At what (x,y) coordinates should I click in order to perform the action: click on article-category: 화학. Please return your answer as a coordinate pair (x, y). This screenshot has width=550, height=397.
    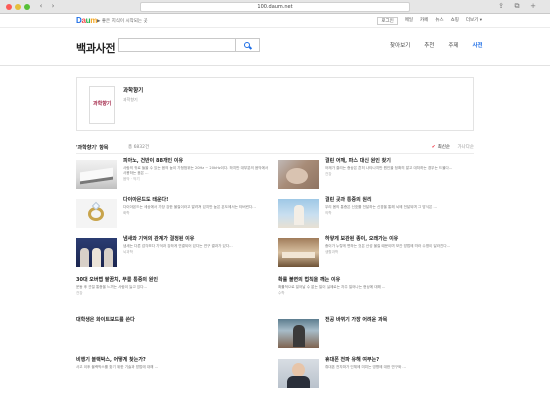
    Looking at the image, I should click on (126, 213).